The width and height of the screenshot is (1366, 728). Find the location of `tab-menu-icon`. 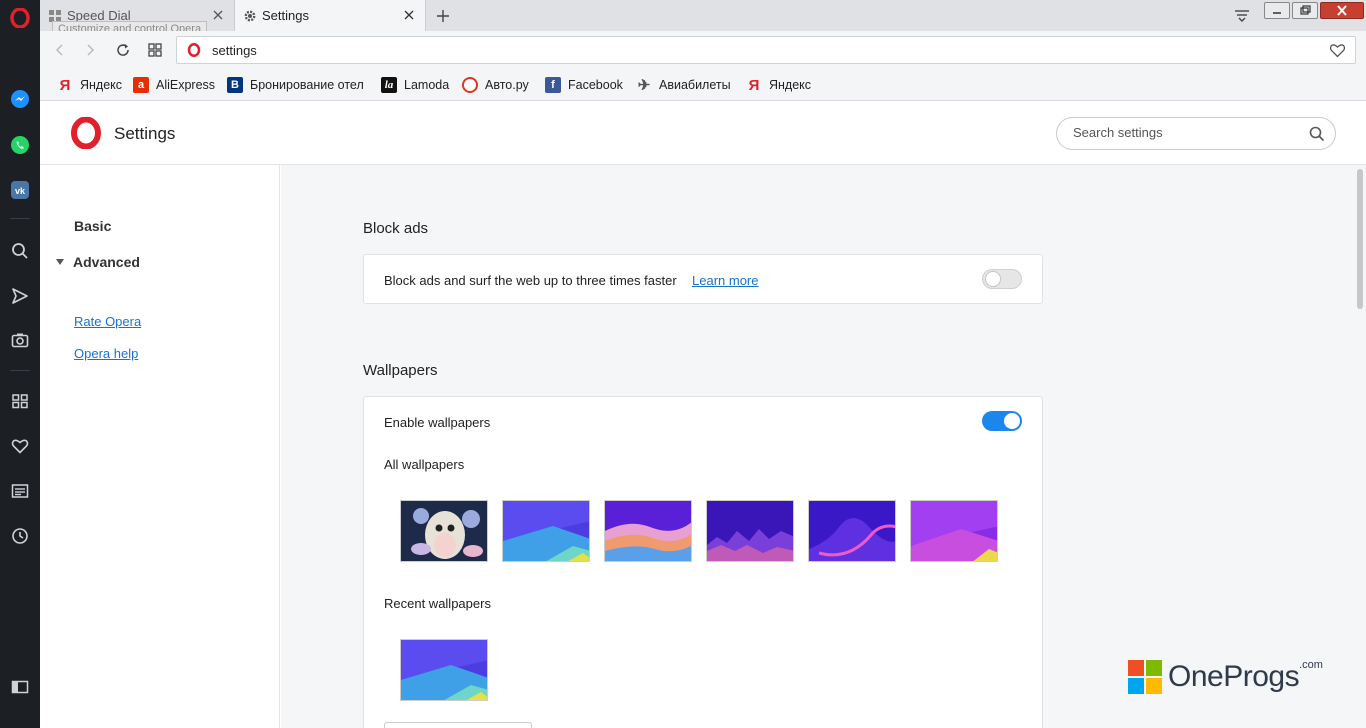

tab-menu-icon is located at coordinates (1242, 15).